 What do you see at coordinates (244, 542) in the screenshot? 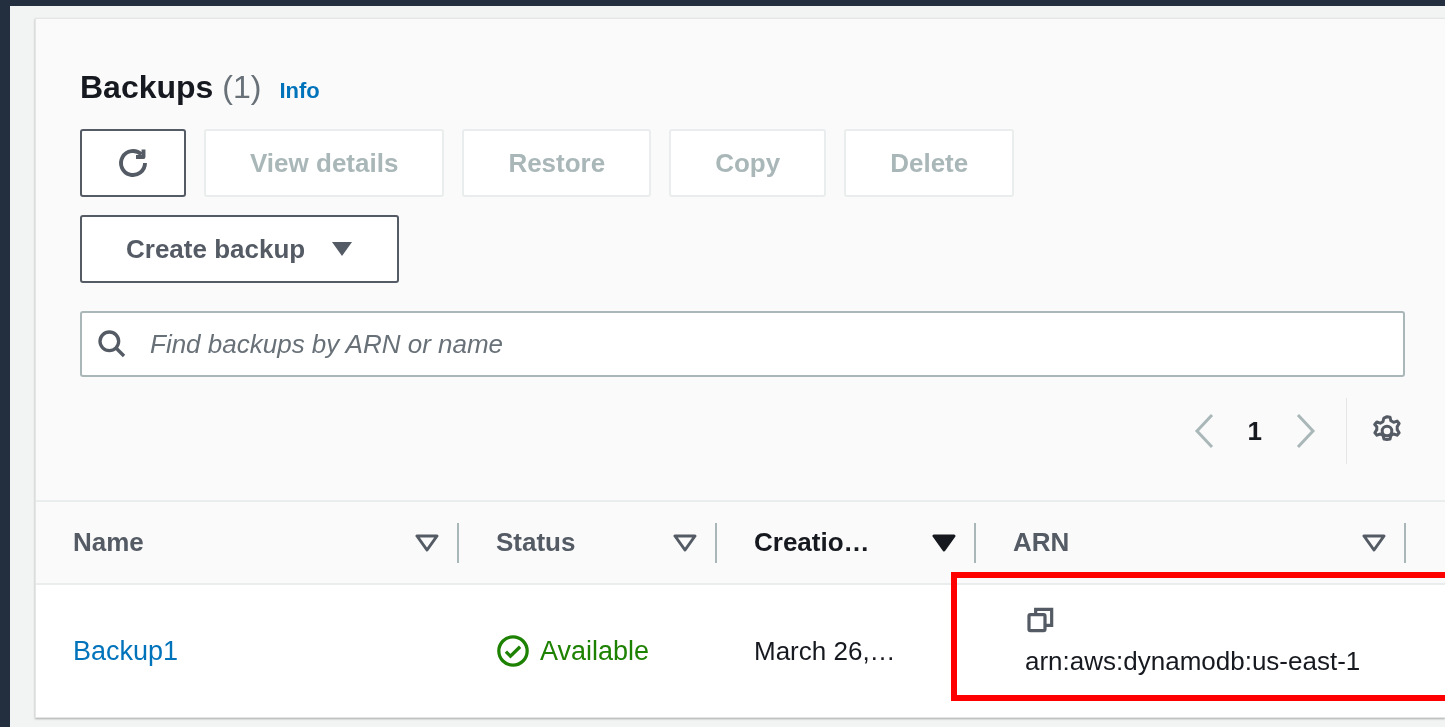
I see `column-header: Name` at bounding box center [244, 542].